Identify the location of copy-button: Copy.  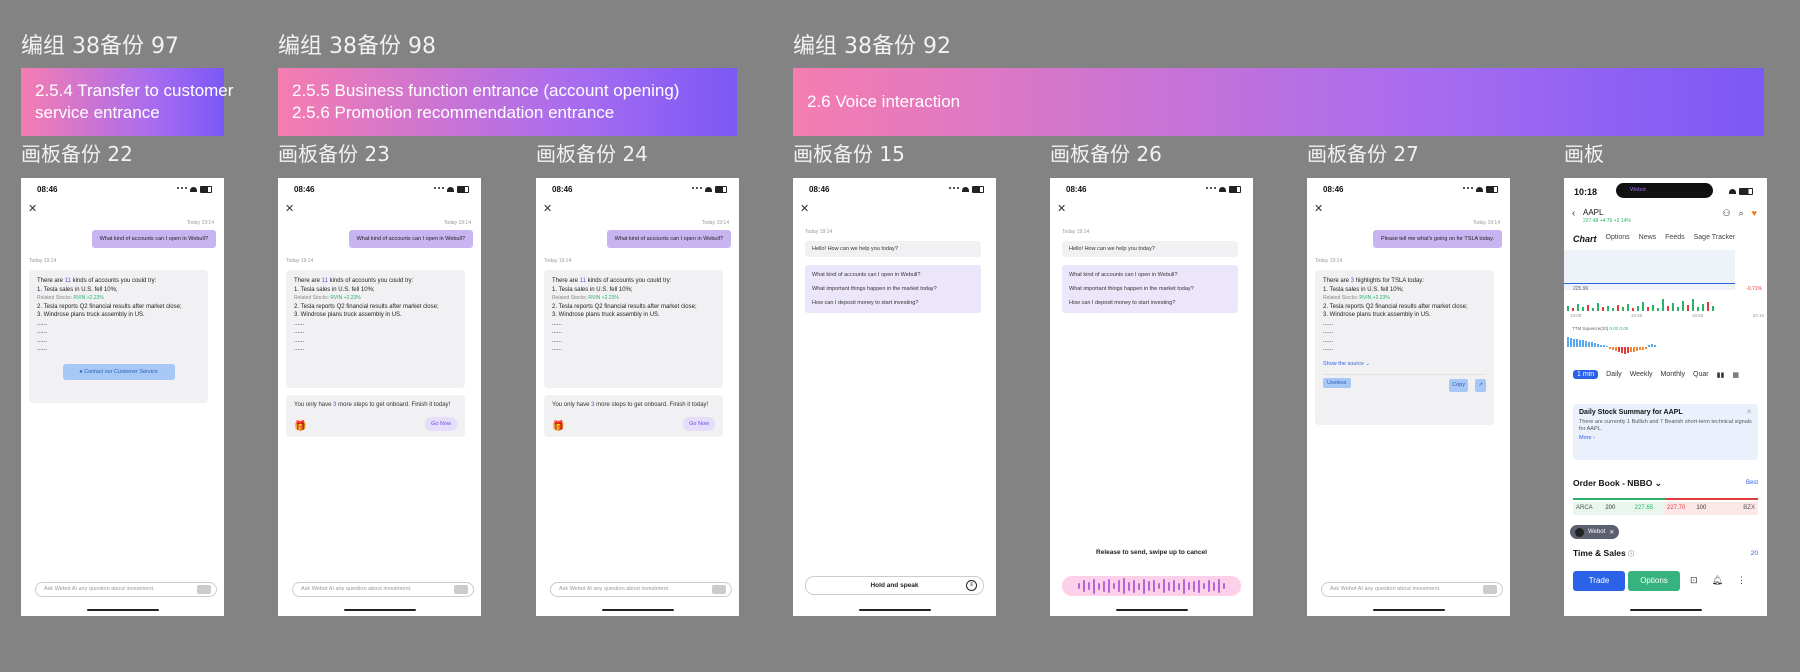
(1458, 385).